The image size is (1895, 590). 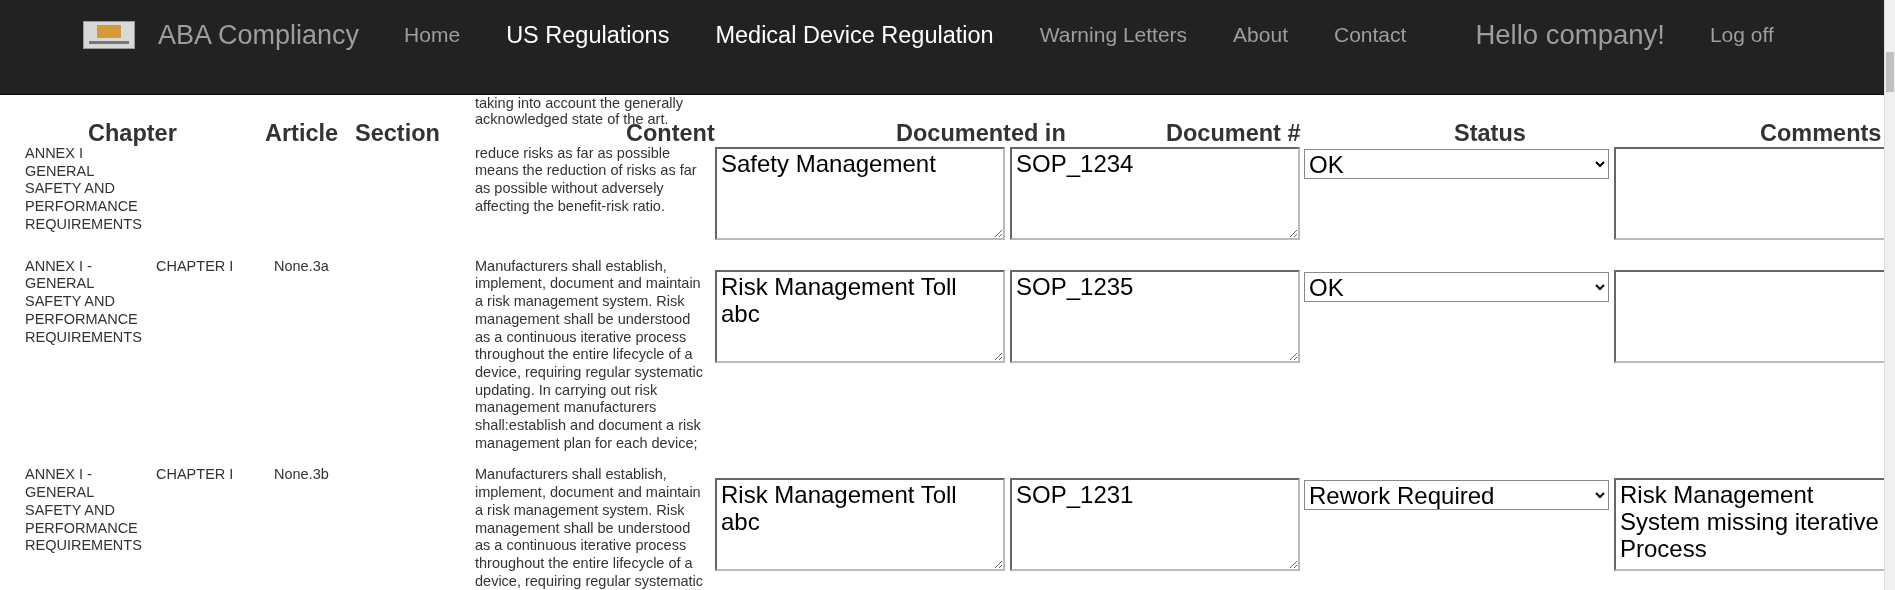 What do you see at coordinates (1821, 133) in the screenshot?
I see `column-header: Comments` at bounding box center [1821, 133].